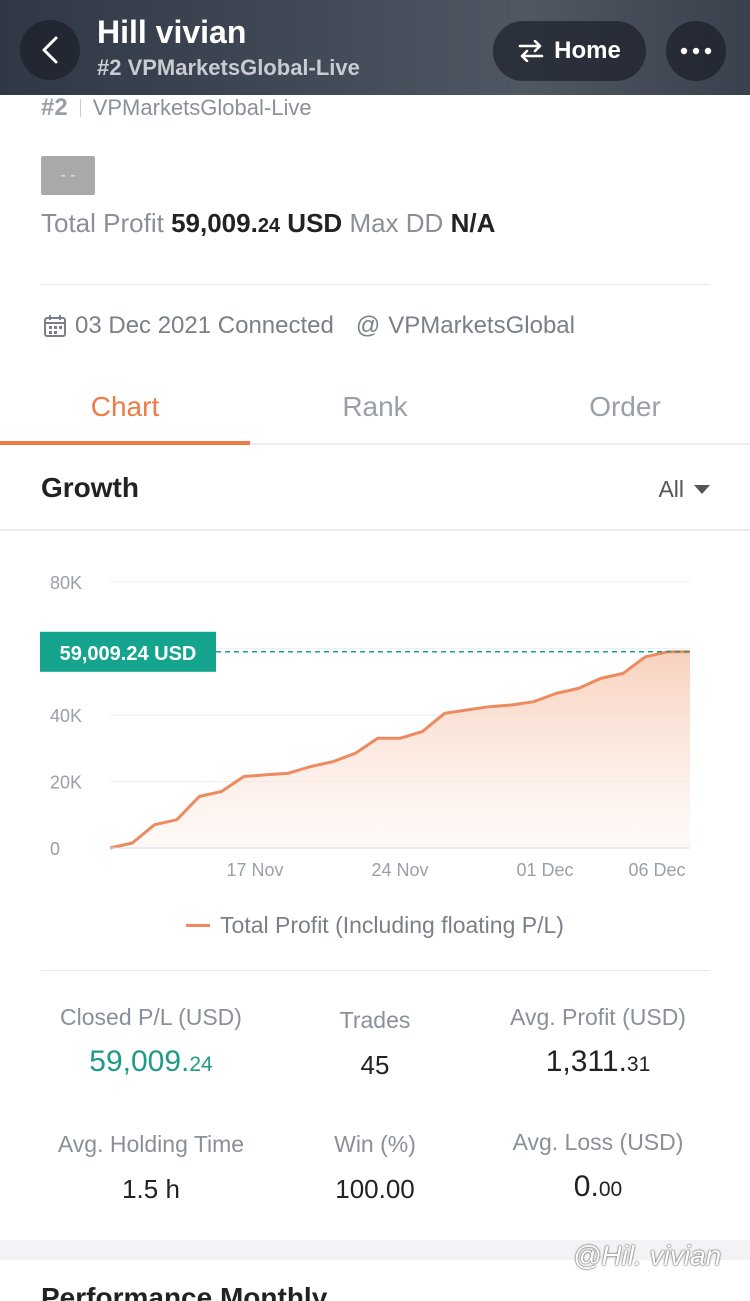 The height and width of the screenshot is (1301, 750). I want to click on y-tick-label: 80K, so click(66, 583).